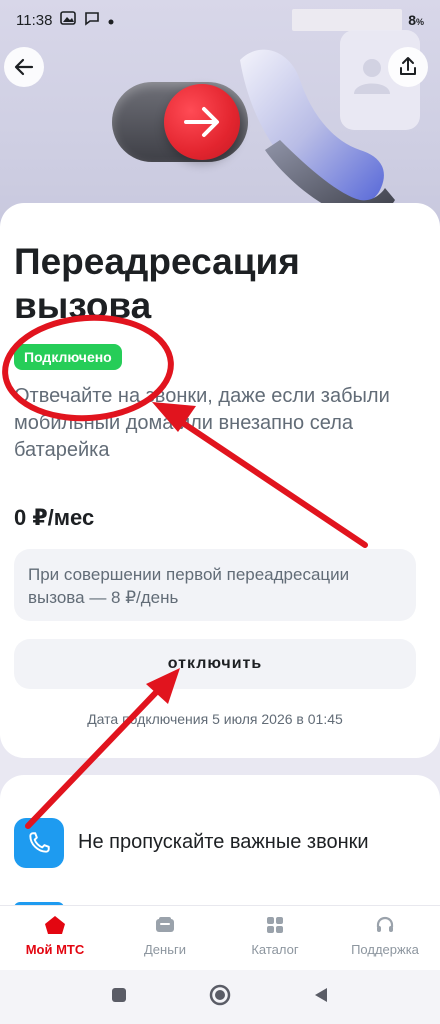  I want to click on chat-icon, so click(92, 20).